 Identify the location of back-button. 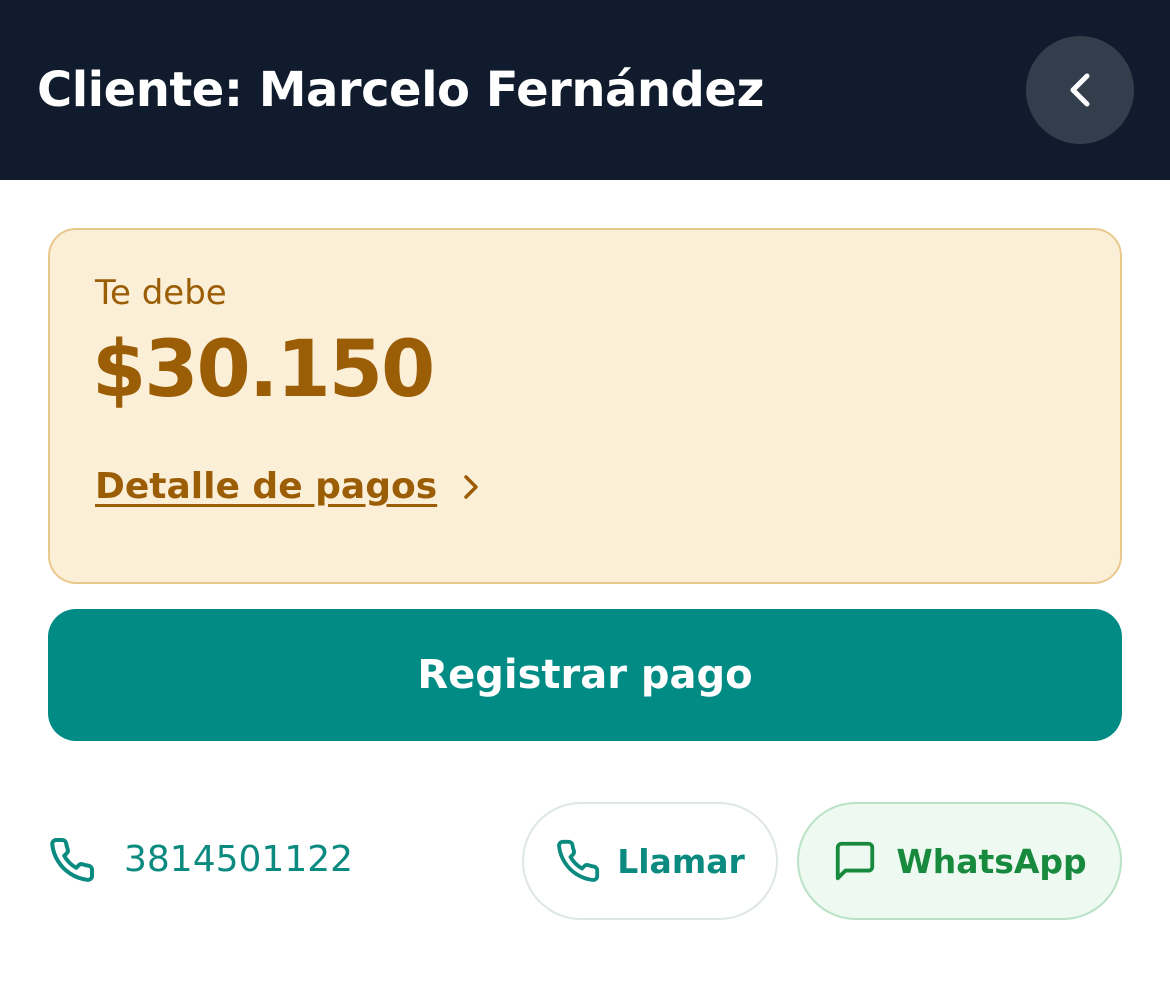
(1080, 90).